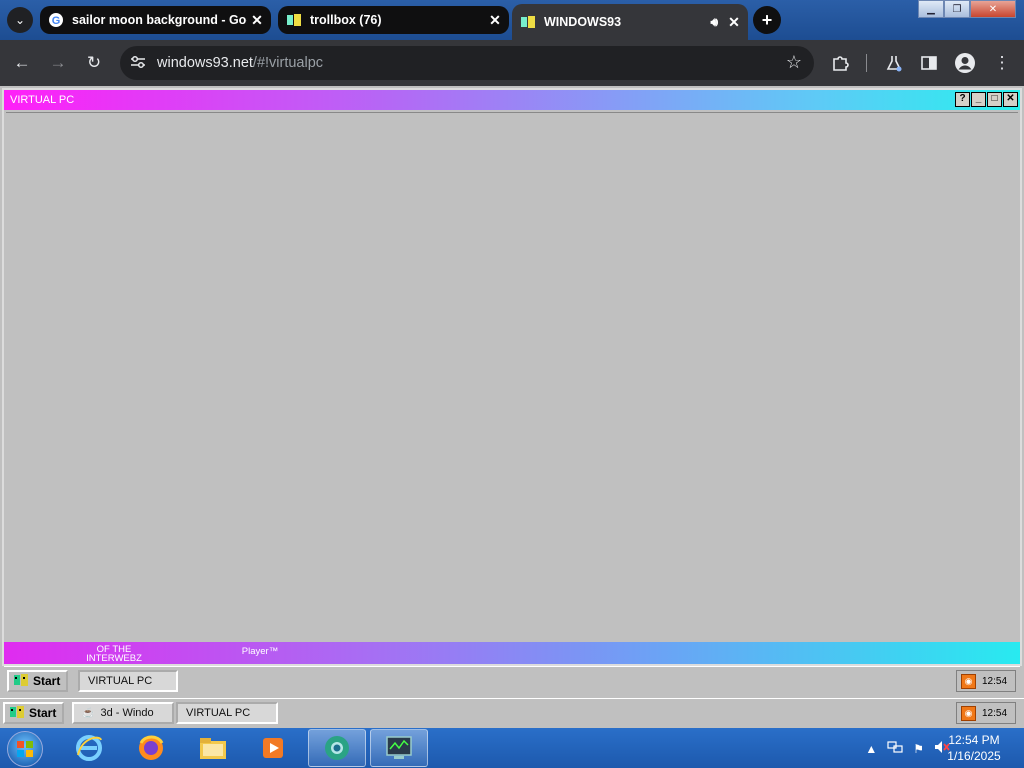  I want to click on inner-task-virtual-pc: VIRTUAL PC, so click(128, 681).